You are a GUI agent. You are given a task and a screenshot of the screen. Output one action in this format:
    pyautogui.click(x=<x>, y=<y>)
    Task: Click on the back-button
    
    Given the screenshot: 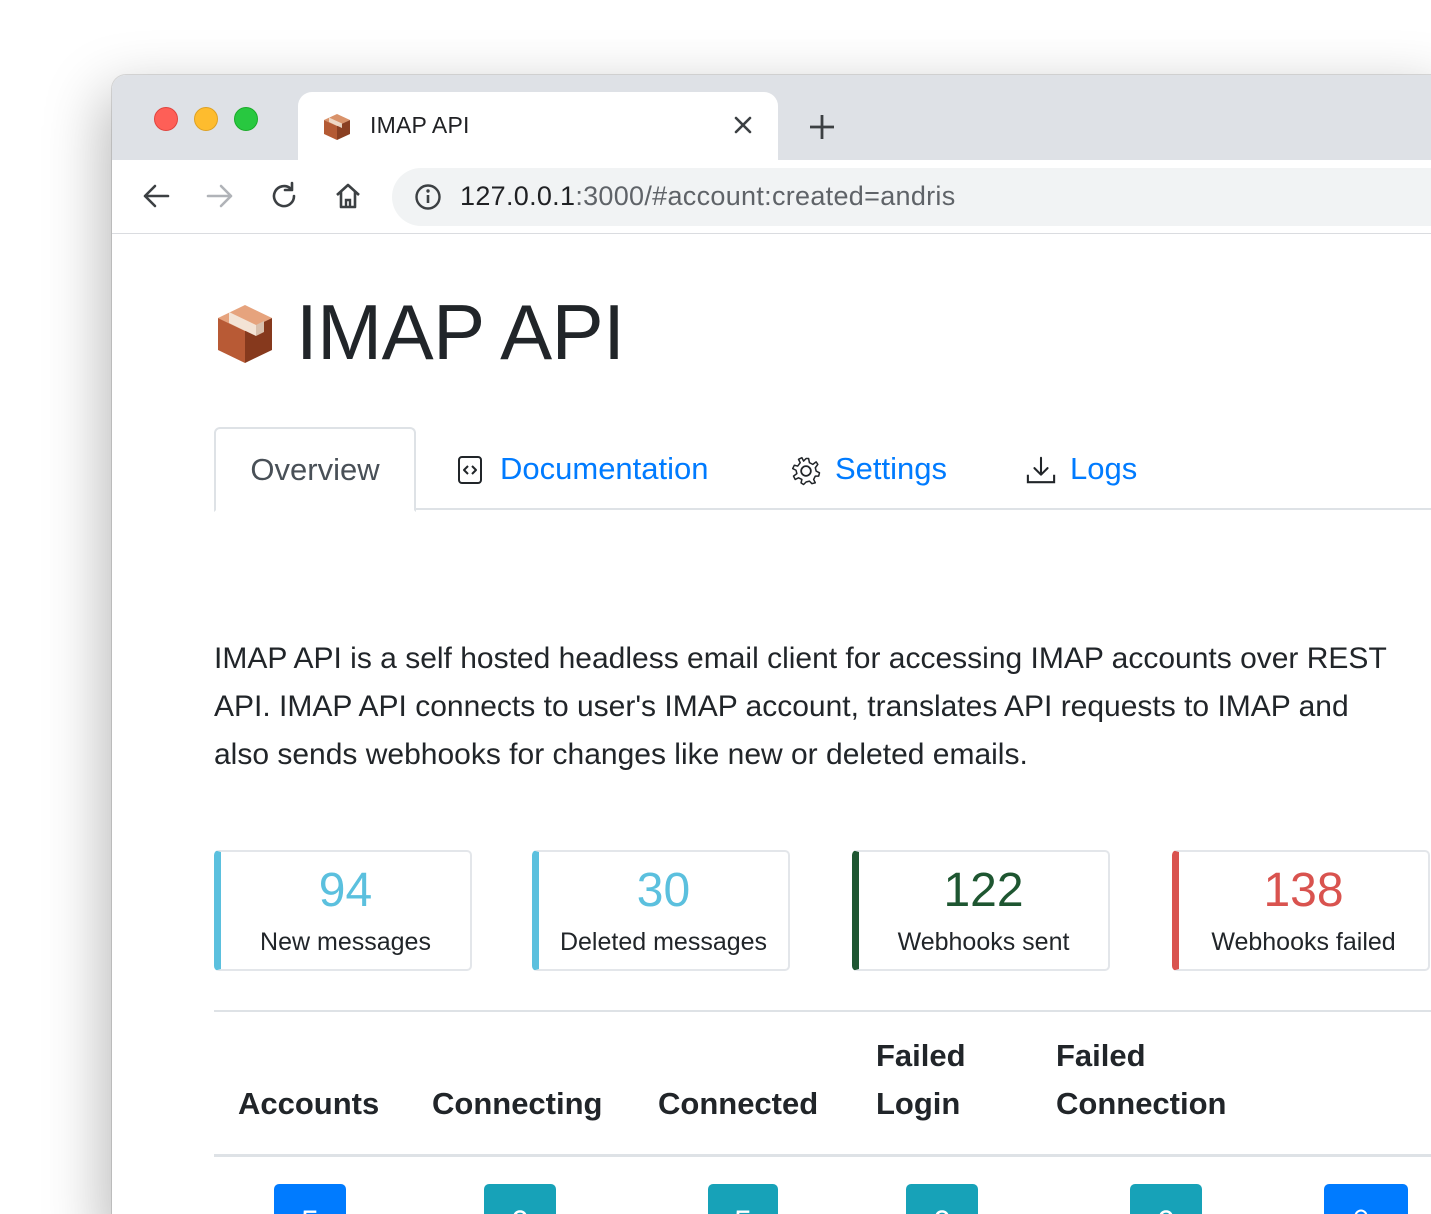 What is the action you would take?
    pyautogui.click(x=156, y=196)
    